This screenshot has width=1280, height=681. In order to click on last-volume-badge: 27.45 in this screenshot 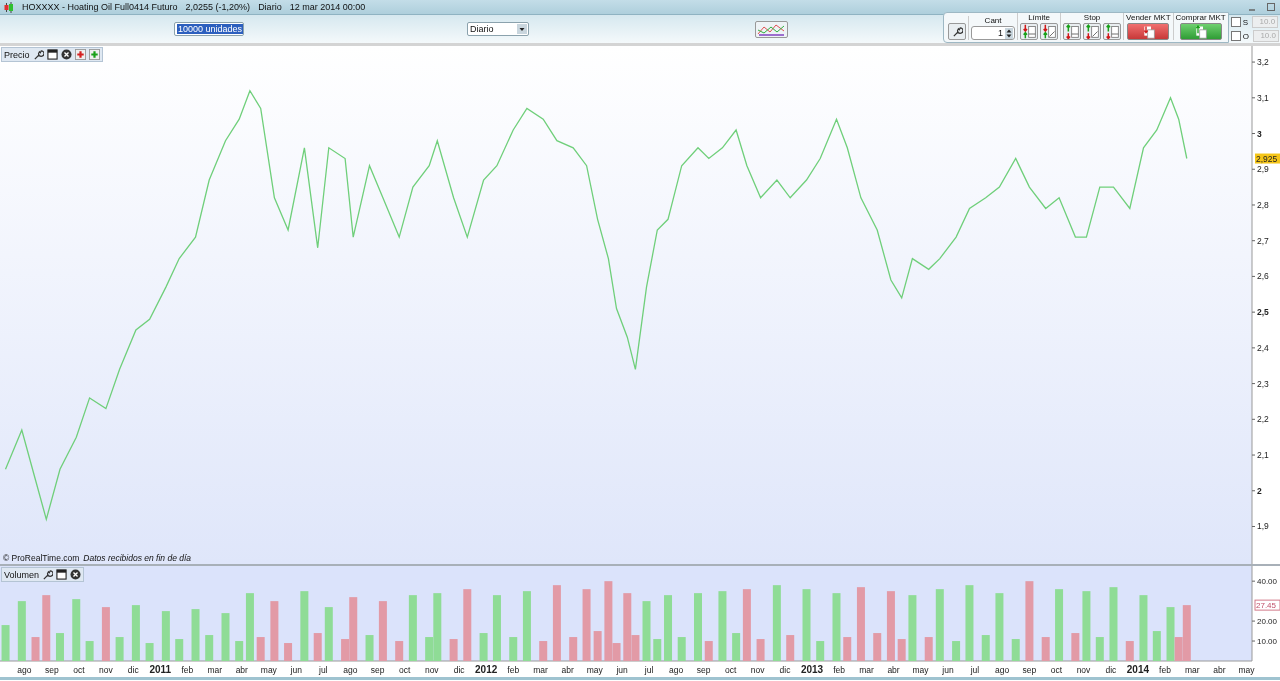, I will do `click(1267, 605)`.